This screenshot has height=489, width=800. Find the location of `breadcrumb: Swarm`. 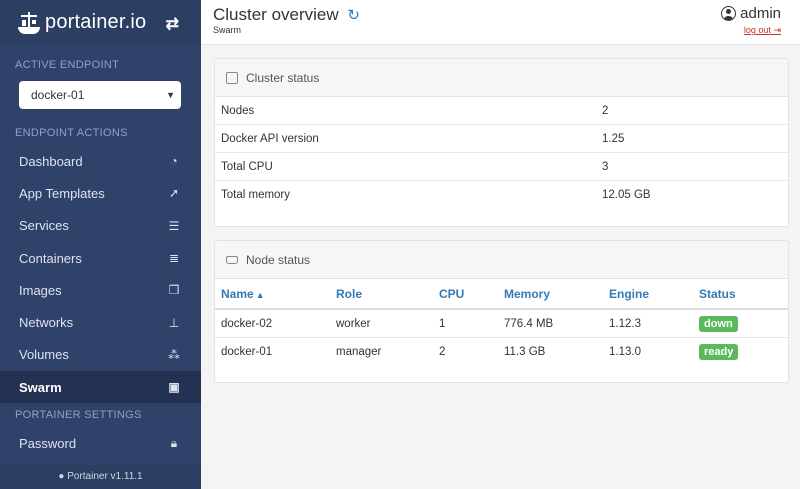

breadcrumb: Swarm is located at coordinates (227, 30).